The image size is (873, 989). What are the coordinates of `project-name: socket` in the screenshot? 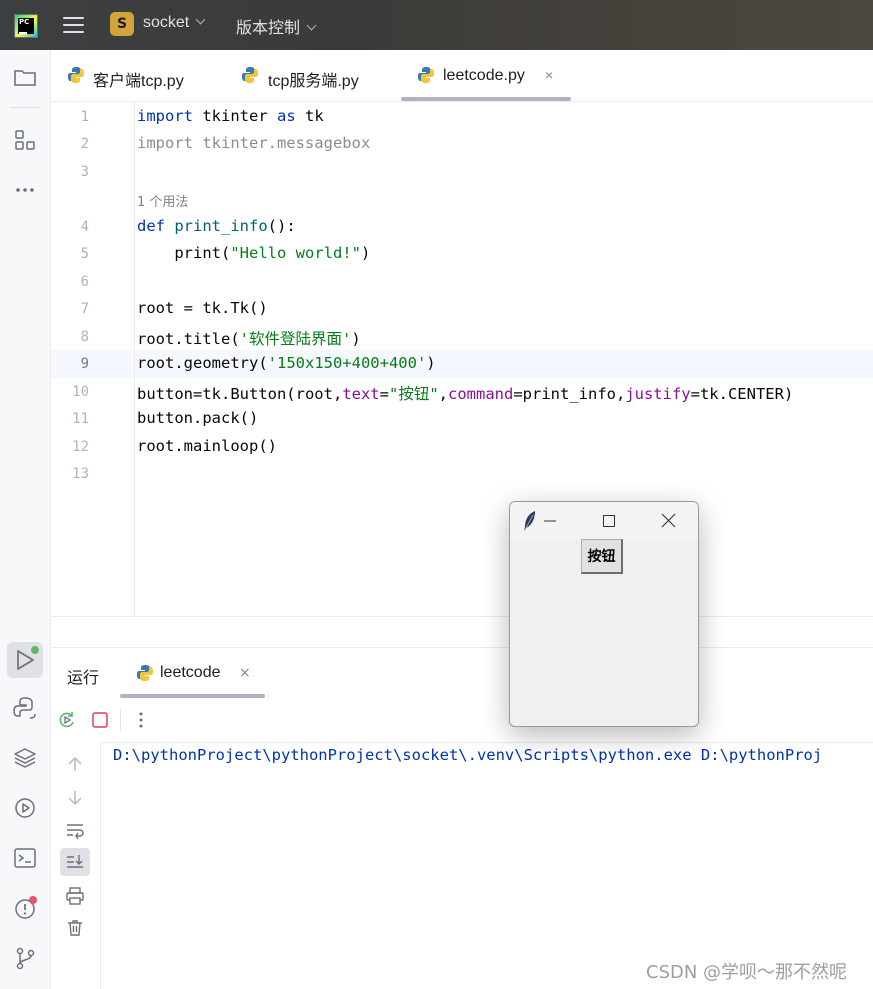 It's located at (166, 22).